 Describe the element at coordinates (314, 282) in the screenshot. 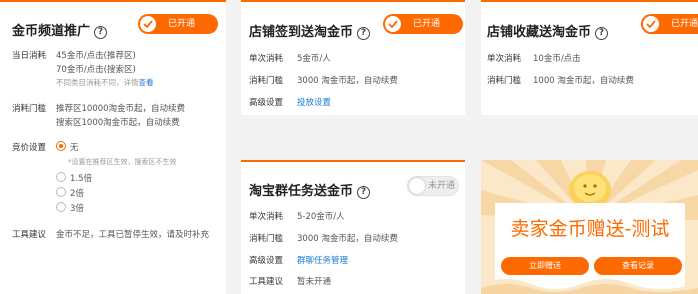

I see `tool-advice-value: 暂未开通` at that location.